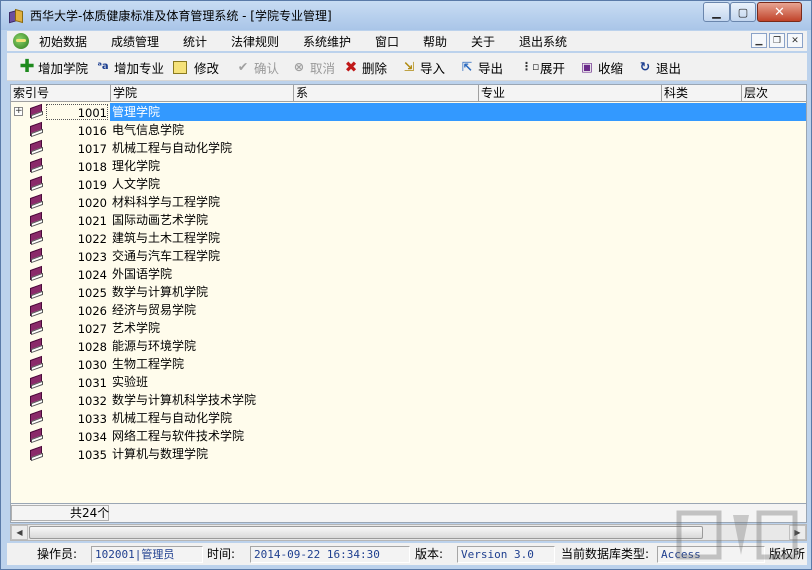  Describe the element at coordinates (386, 93) in the screenshot. I see `column-header-department: 系` at that location.